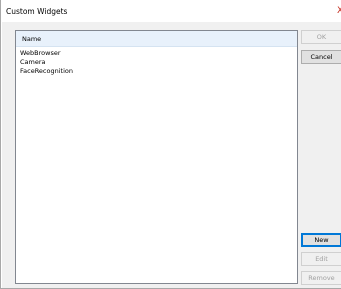 This screenshot has width=341, height=289. What do you see at coordinates (171, 11) in the screenshot?
I see `title-bar: Custom Widgets X` at bounding box center [171, 11].